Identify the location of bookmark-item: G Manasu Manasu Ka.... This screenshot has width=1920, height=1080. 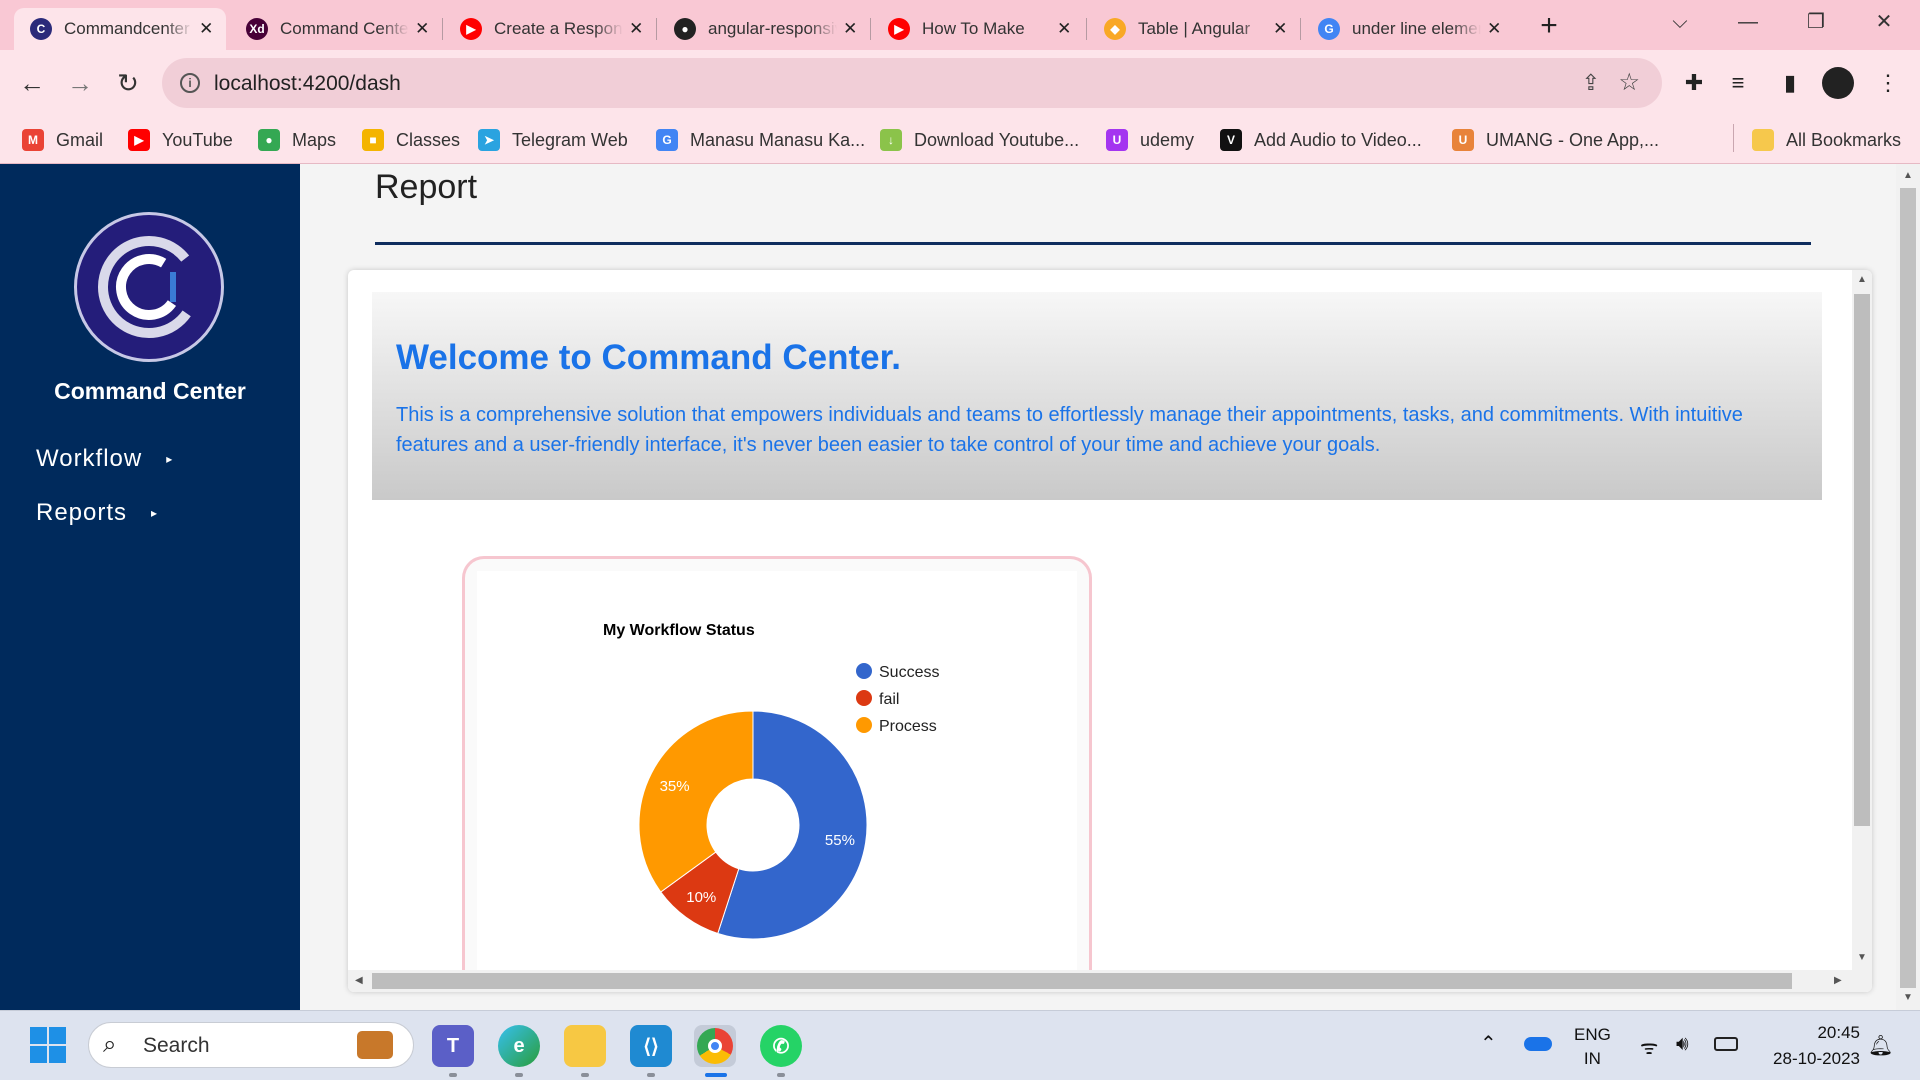
(760, 140).